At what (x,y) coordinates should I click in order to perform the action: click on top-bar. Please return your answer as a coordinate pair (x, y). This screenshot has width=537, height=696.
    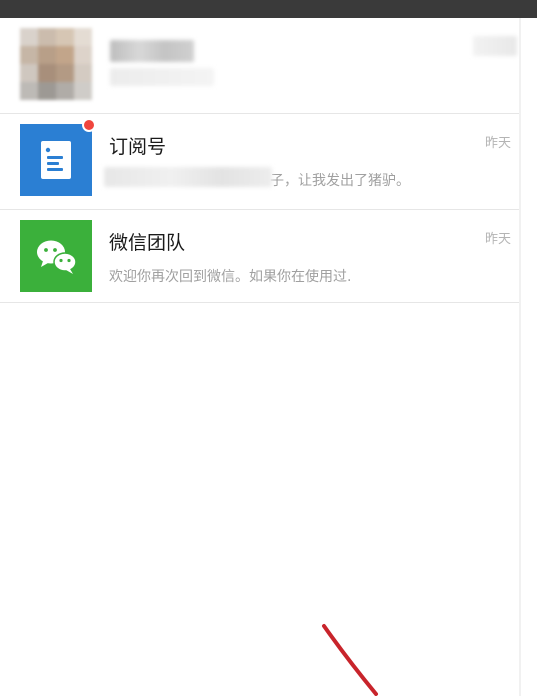
    Looking at the image, I should click on (268, 9).